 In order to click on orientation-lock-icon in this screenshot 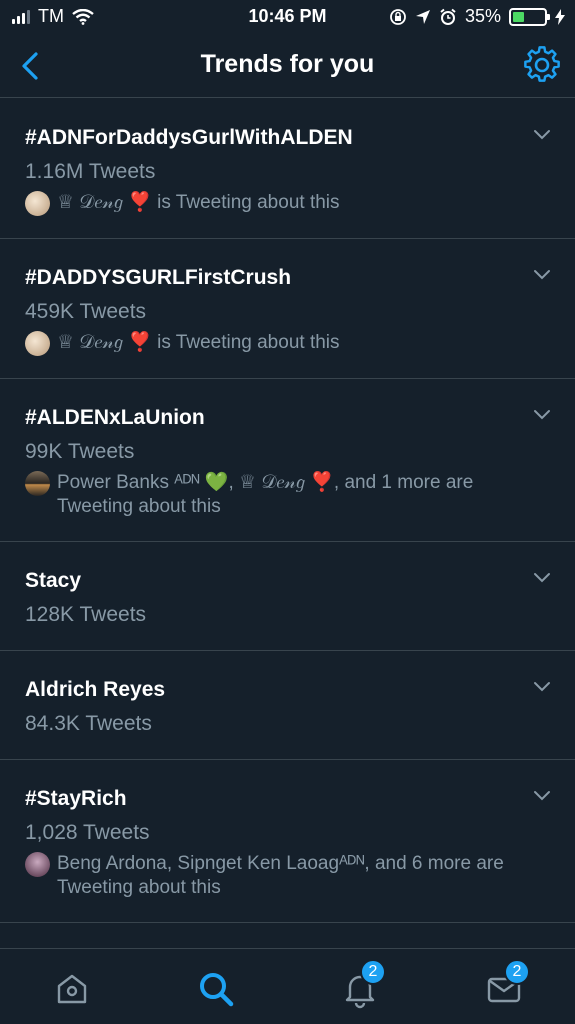, I will do `click(398, 16)`.